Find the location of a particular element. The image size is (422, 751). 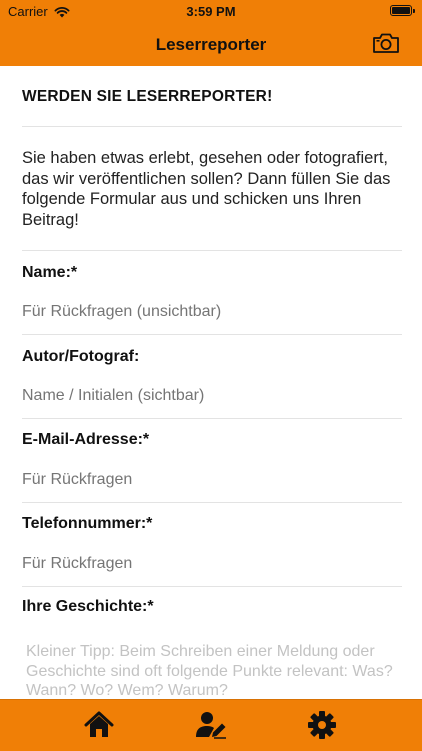

status-time: 3:59 PM is located at coordinates (211, 11).